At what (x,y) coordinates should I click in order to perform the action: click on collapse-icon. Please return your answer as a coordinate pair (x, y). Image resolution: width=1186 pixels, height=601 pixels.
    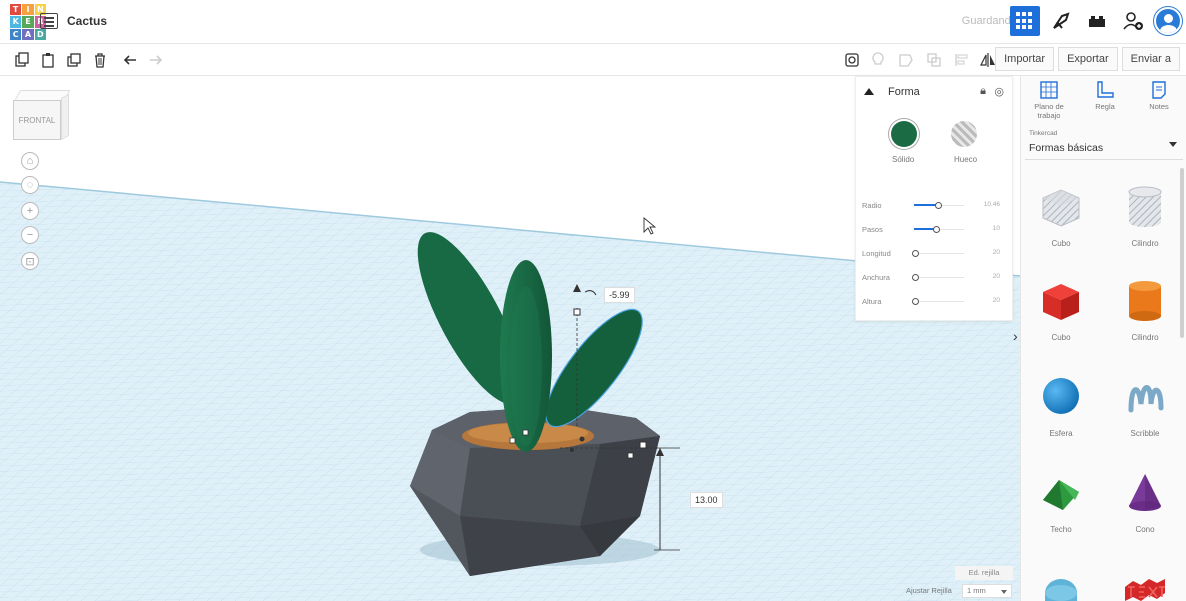
    Looking at the image, I should click on (869, 91).